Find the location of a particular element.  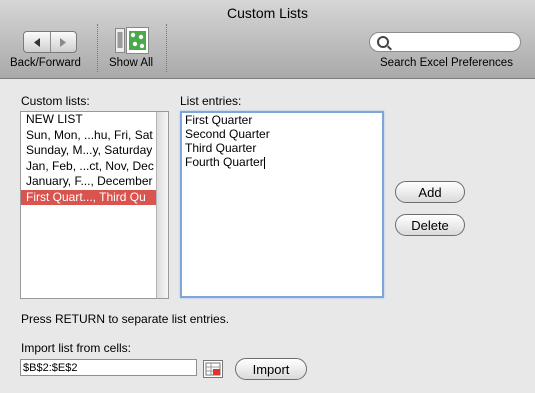

delete-button: Delete is located at coordinates (430, 225).